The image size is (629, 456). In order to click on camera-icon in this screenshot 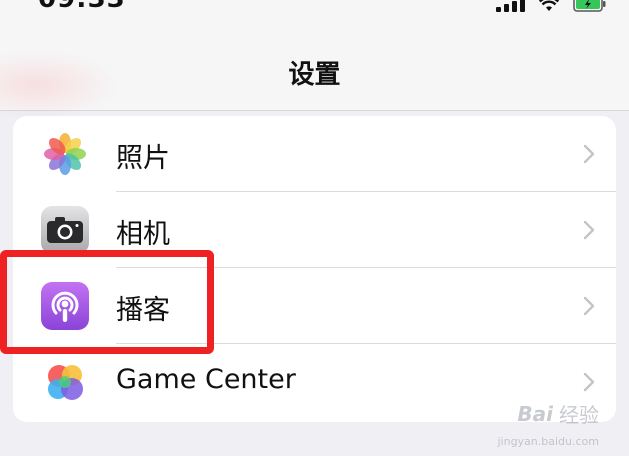, I will do `click(65, 230)`.